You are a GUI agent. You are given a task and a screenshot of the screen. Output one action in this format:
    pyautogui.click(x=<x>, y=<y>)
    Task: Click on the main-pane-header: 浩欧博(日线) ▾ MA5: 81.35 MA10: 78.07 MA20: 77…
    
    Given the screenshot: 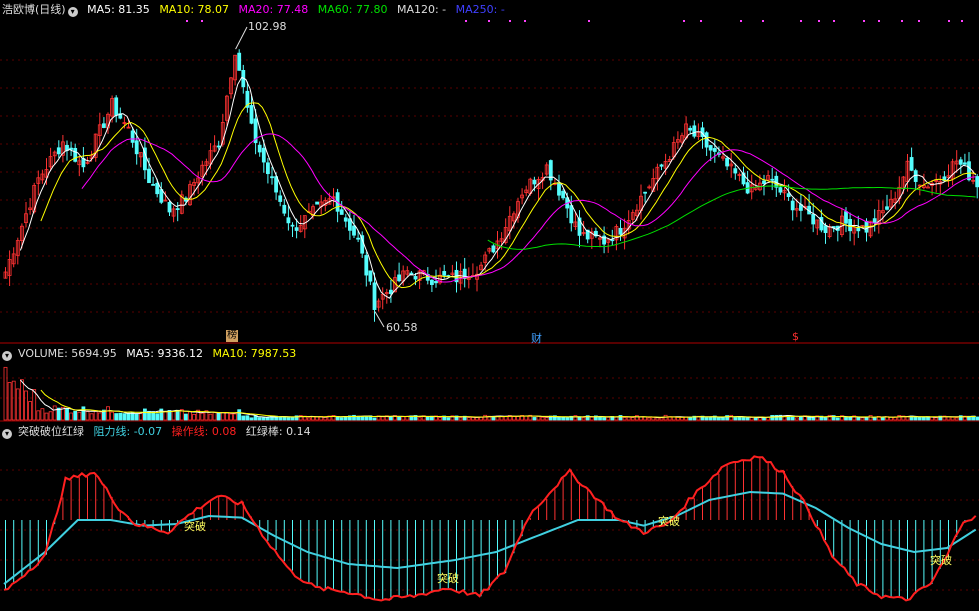 What is the action you would take?
    pyautogui.click(x=256, y=10)
    